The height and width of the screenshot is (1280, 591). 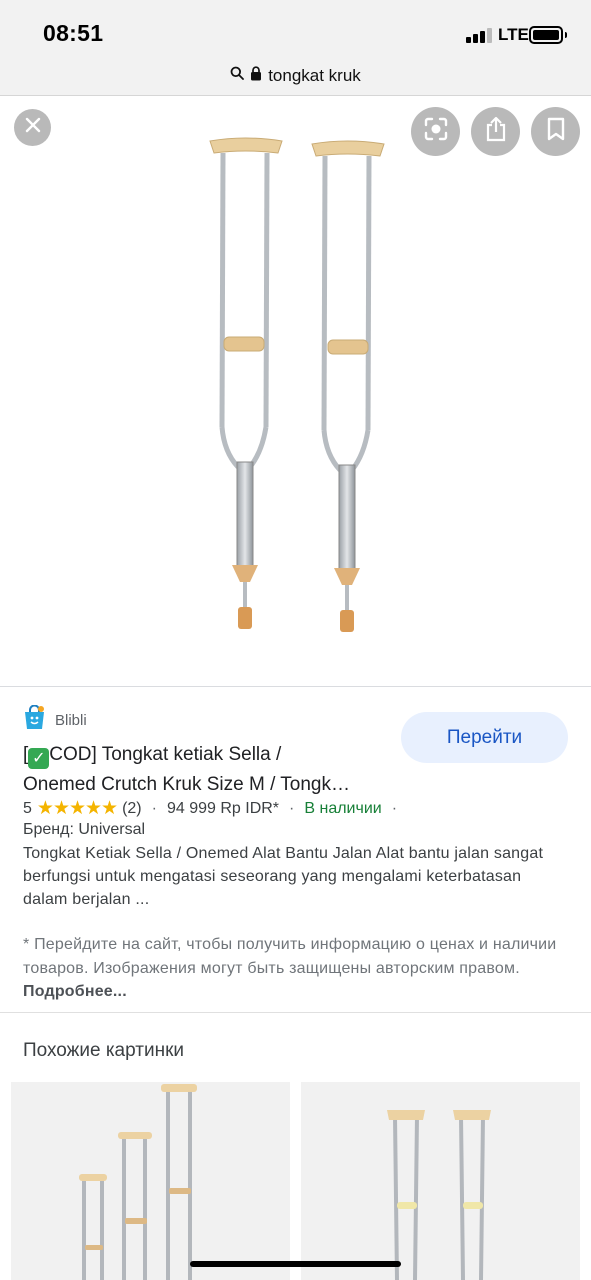 What do you see at coordinates (27, 808) in the screenshot?
I see `rating-value: 5` at bounding box center [27, 808].